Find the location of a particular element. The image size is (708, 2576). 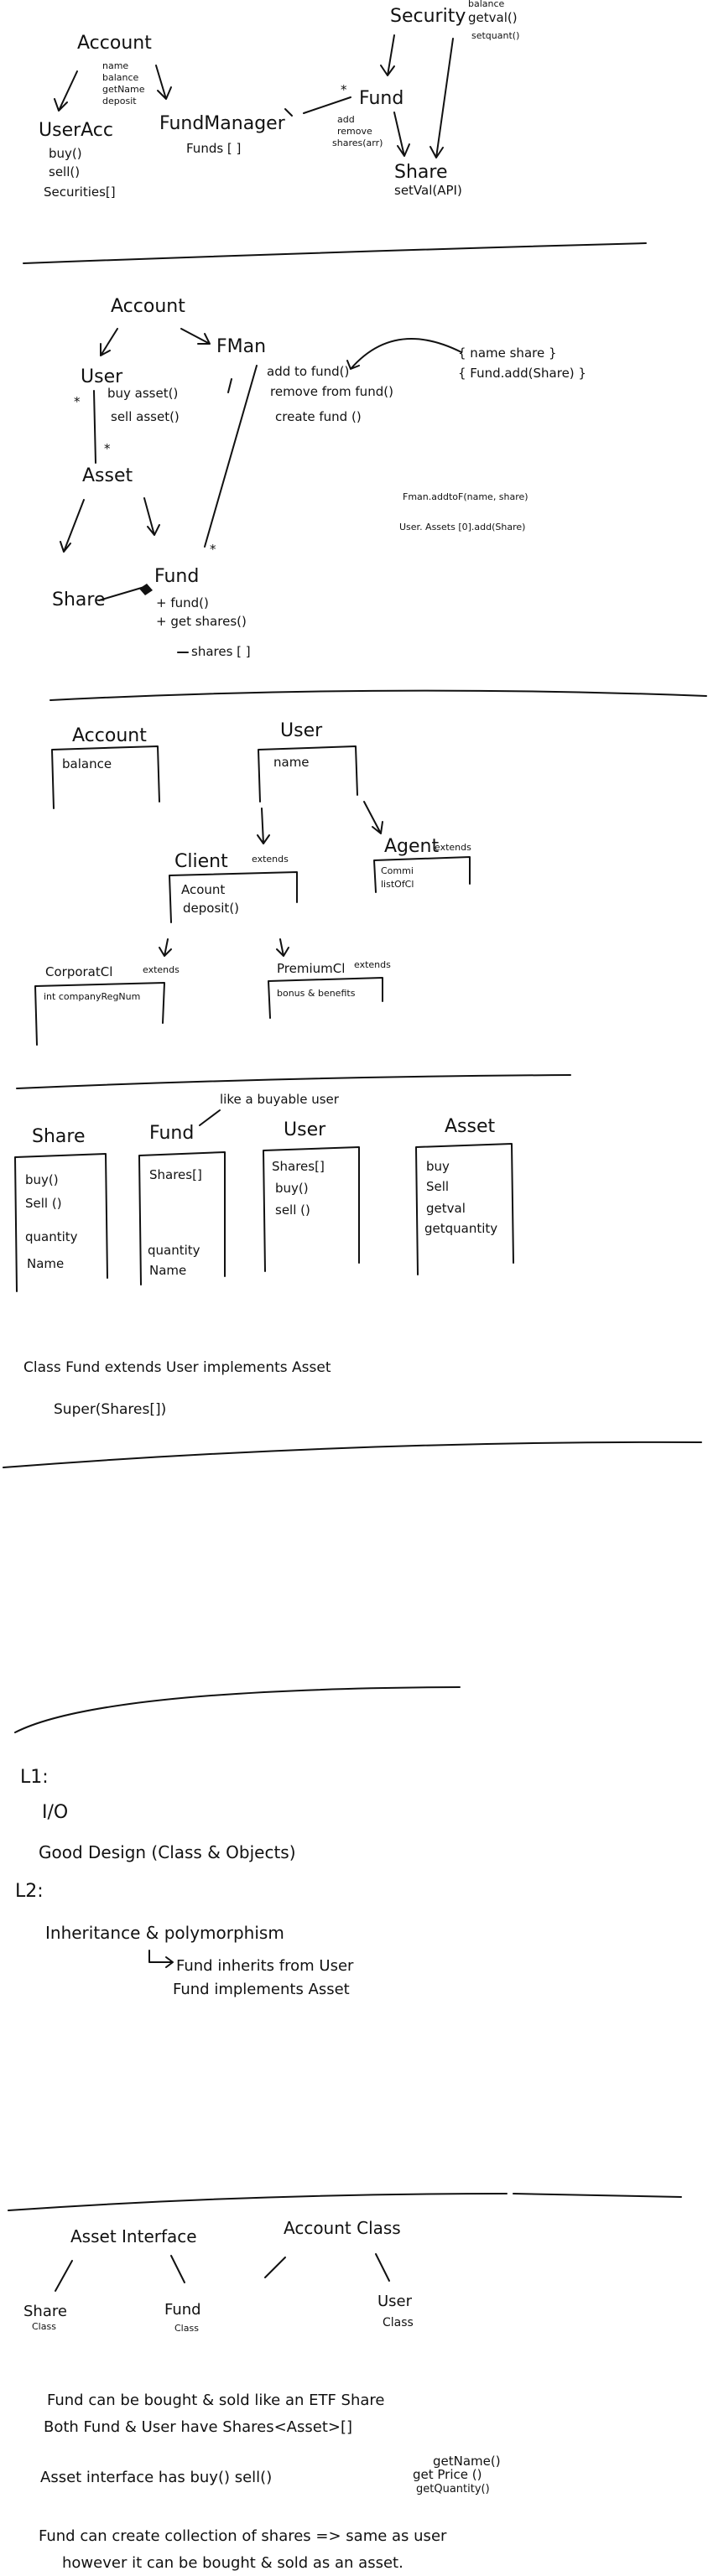

s3-user-field: name is located at coordinates (291, 762).